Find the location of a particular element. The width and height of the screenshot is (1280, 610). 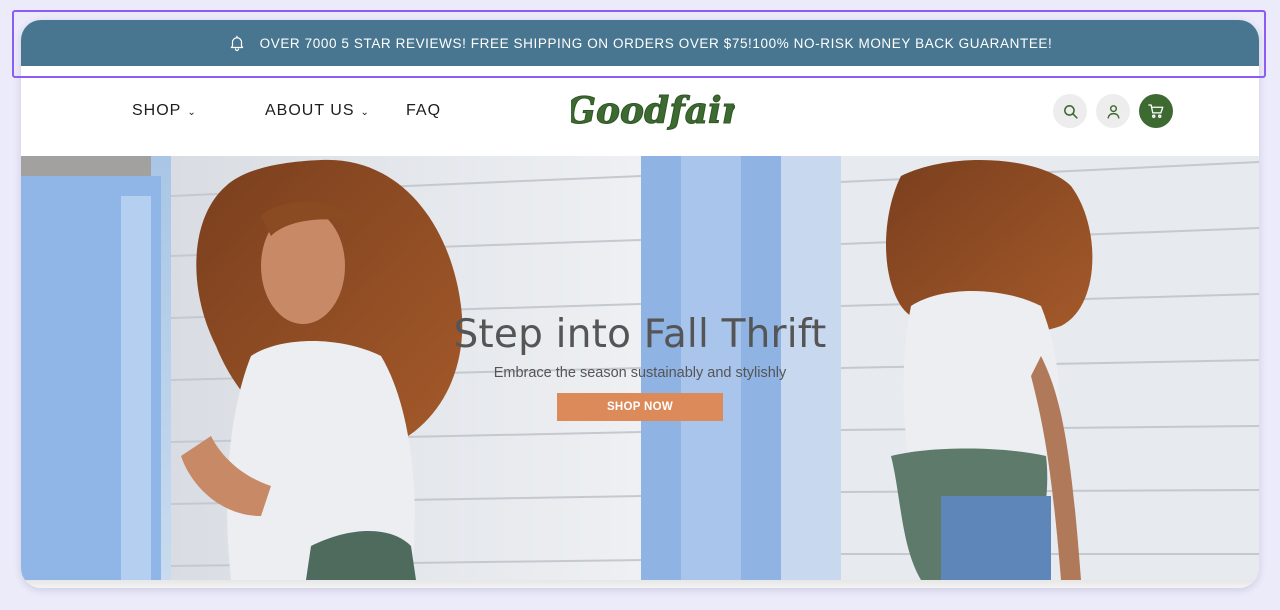

announcement-gap is located at coordinates (640, 74).